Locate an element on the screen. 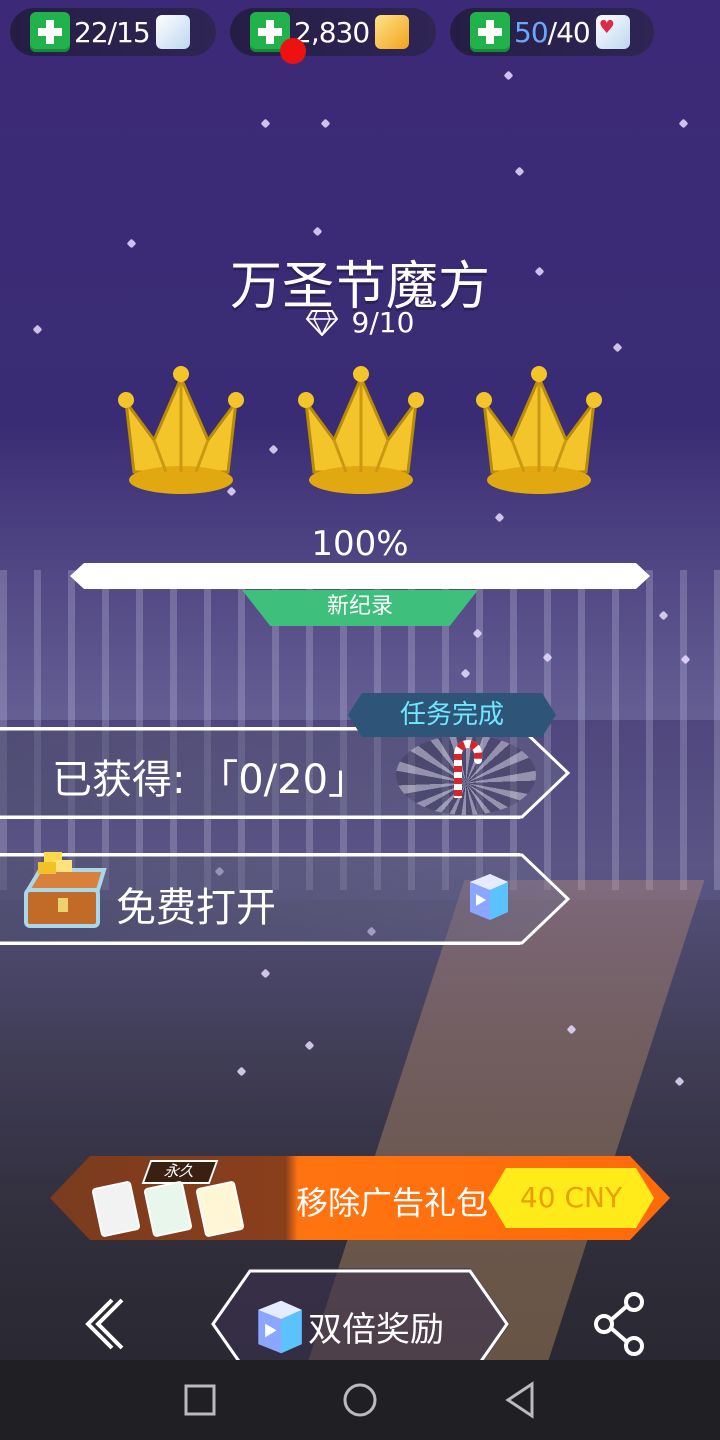 The image size is (720, 1440). candy-cane-icon is located at coordinates (468, 769).